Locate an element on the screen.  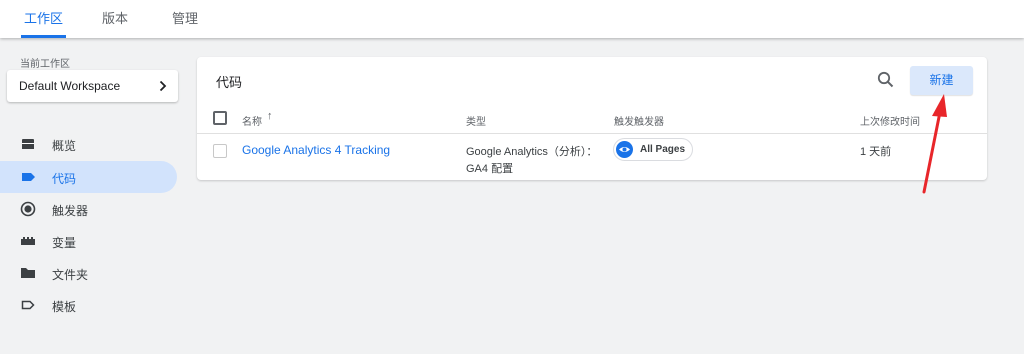
sidebar-item-label: 变量 is located at coordinates (64, 243).